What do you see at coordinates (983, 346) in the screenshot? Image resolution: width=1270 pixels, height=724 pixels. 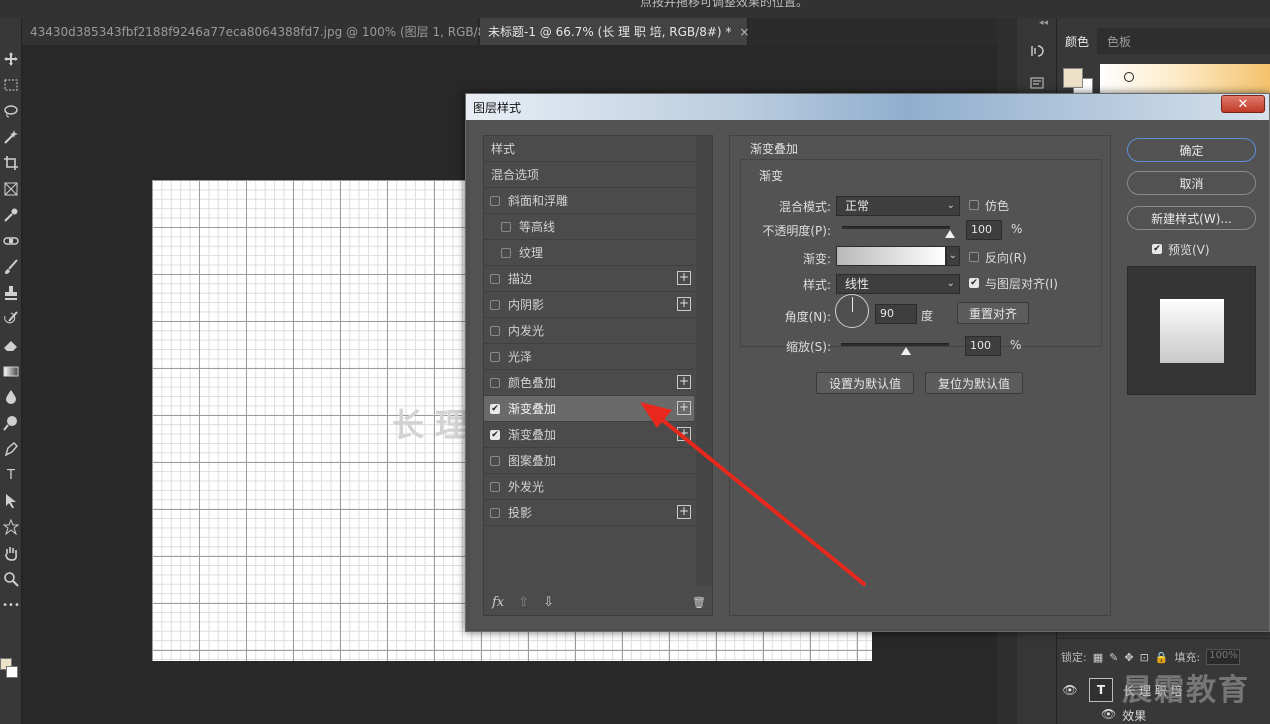 I see `scale-input: 100` at bounding box center [983, 346].